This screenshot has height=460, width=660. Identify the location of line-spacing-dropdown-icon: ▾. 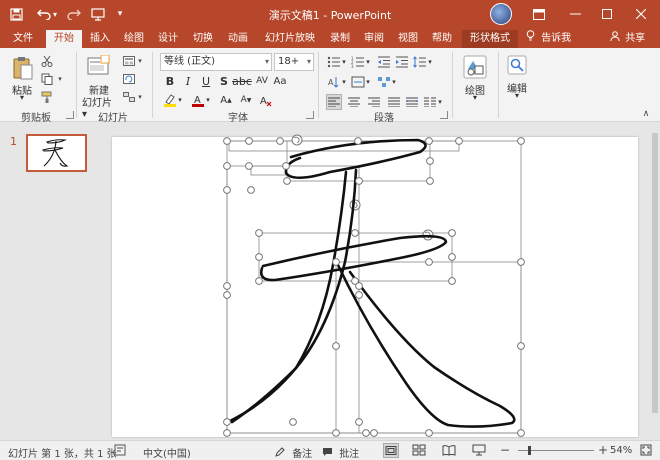
(430, 62).